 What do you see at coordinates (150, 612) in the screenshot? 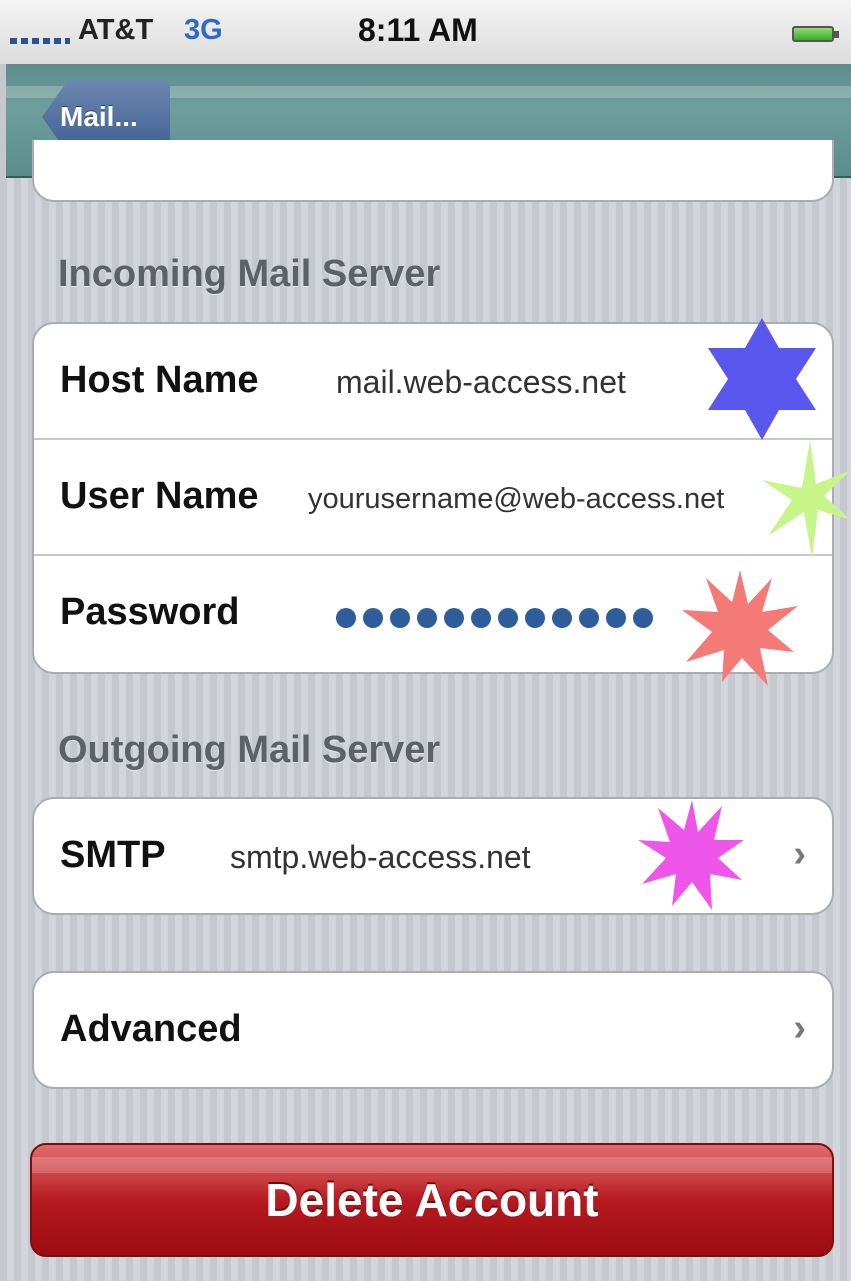
I see `password-label: Password` at bounding box center [150, 612].